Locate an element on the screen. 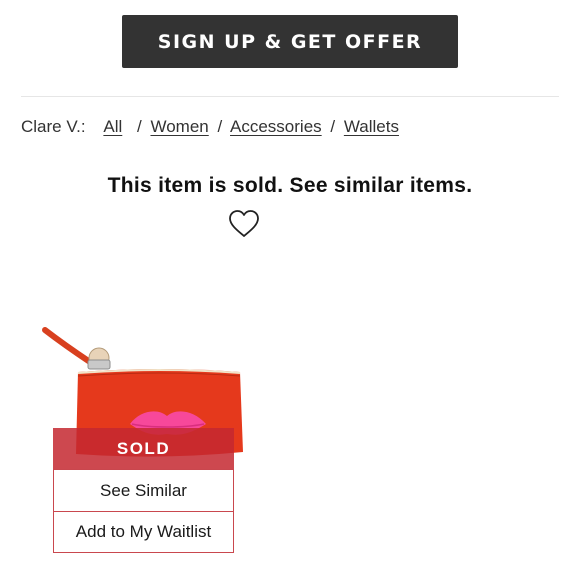  sold-notice: This item is sold. See similar items. is located at coordinates (290, 185).